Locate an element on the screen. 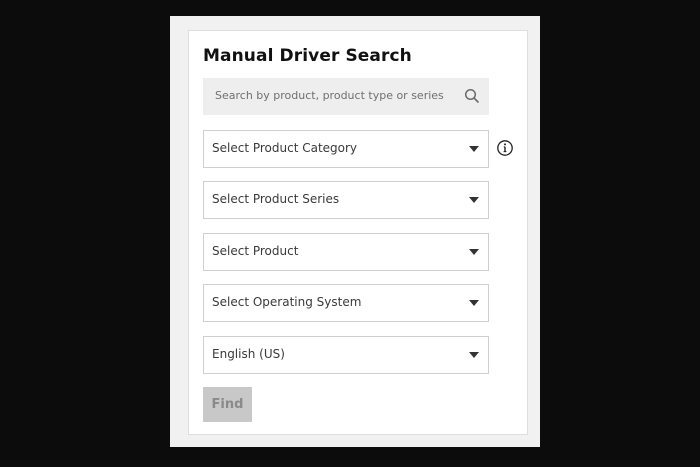 The width and height of the screenshot is (700, 467). language-label: English (US) is located at coordinates (248, 354).